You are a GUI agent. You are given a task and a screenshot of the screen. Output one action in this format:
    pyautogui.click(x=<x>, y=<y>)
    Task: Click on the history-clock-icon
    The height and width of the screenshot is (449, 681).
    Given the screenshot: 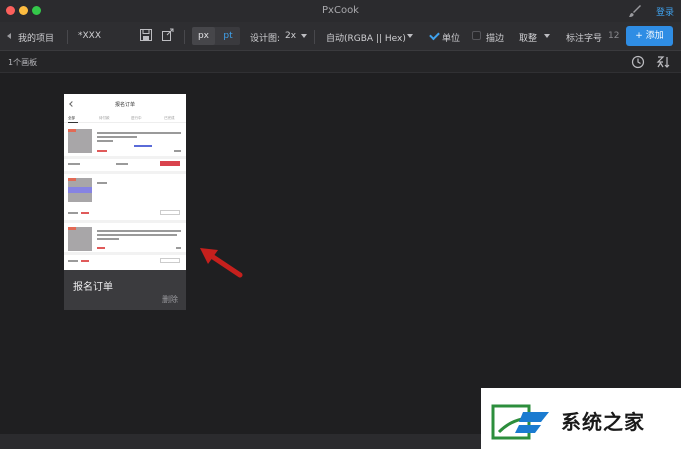 What is the action you would take?
    pyautogui.click(x=638, y=62)
    